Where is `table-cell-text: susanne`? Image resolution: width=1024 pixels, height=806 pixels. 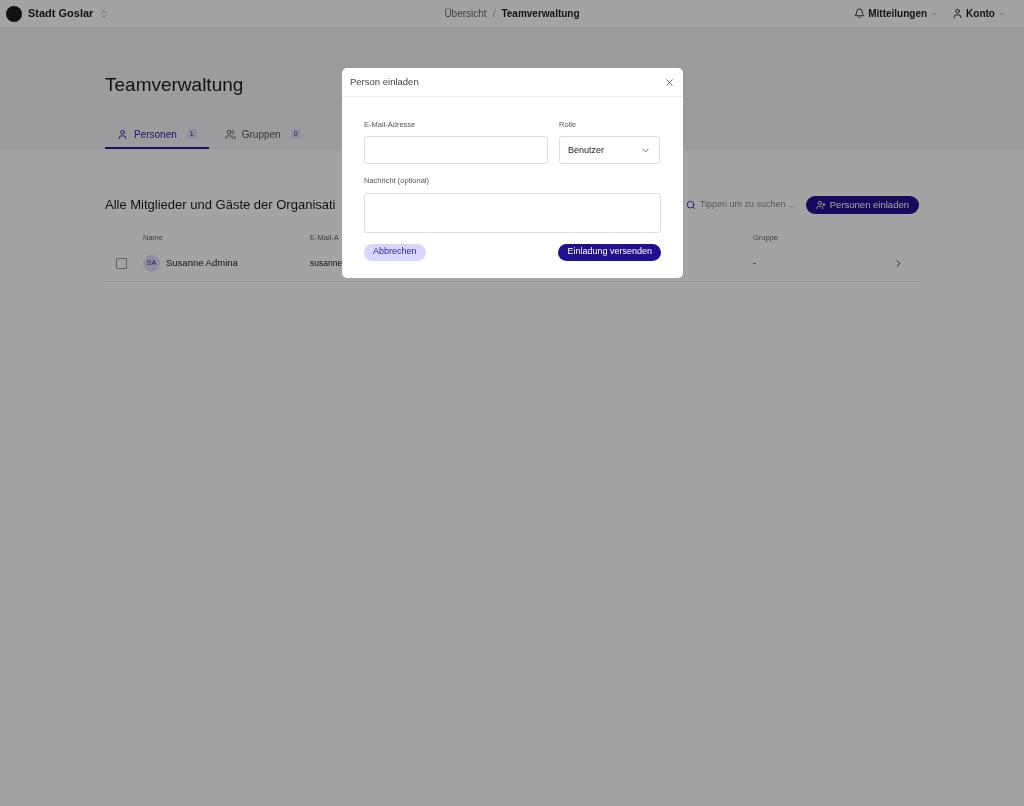
table-cell-text: susanne is located at coordinates (327, 263).